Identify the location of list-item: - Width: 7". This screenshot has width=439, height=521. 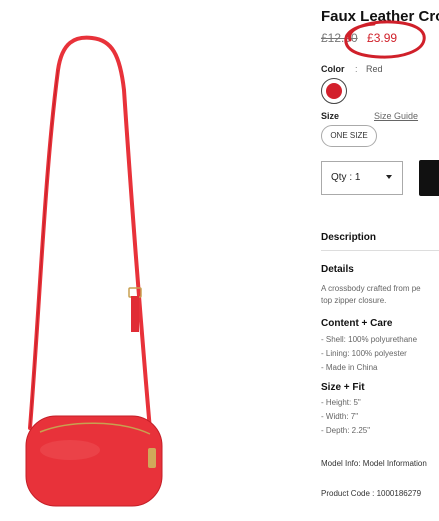
(340, 416).